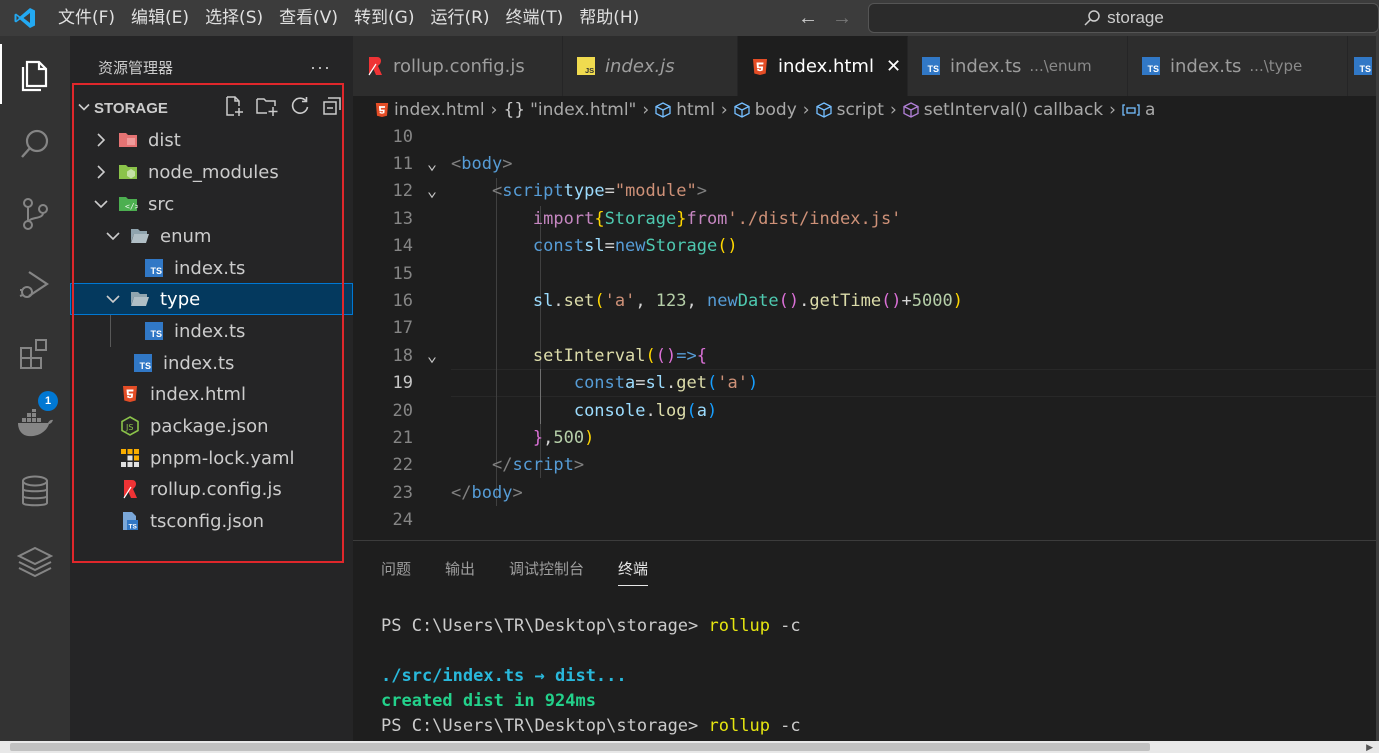 The height and width of the screenshot is (753, 1379). I want to click on breadcrumb-item: html, so click(695, 110).